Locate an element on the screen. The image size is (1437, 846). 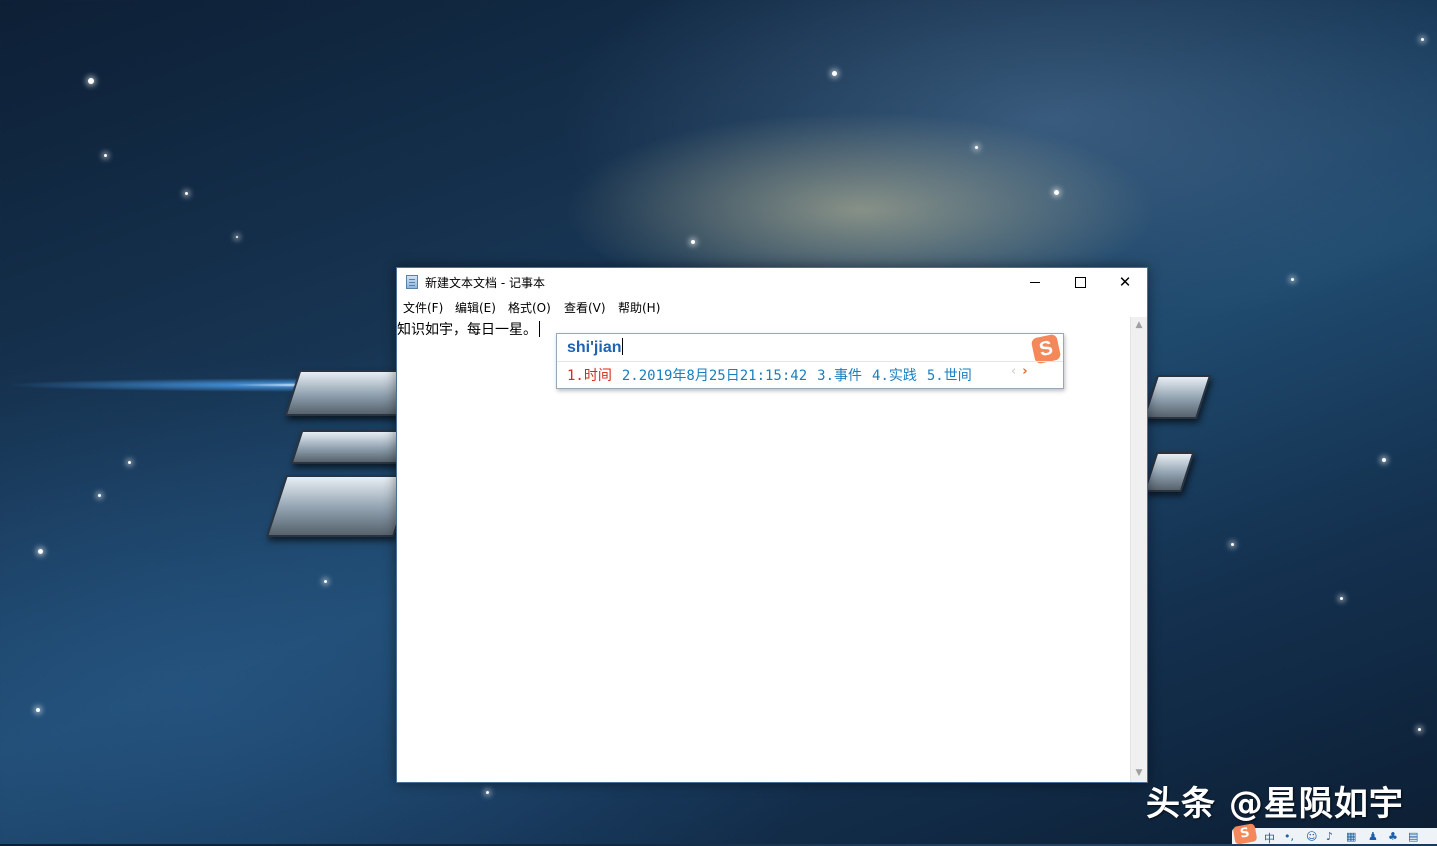
watermark: 头条 @星陨如宇 is located at coordinates (1275, 804).